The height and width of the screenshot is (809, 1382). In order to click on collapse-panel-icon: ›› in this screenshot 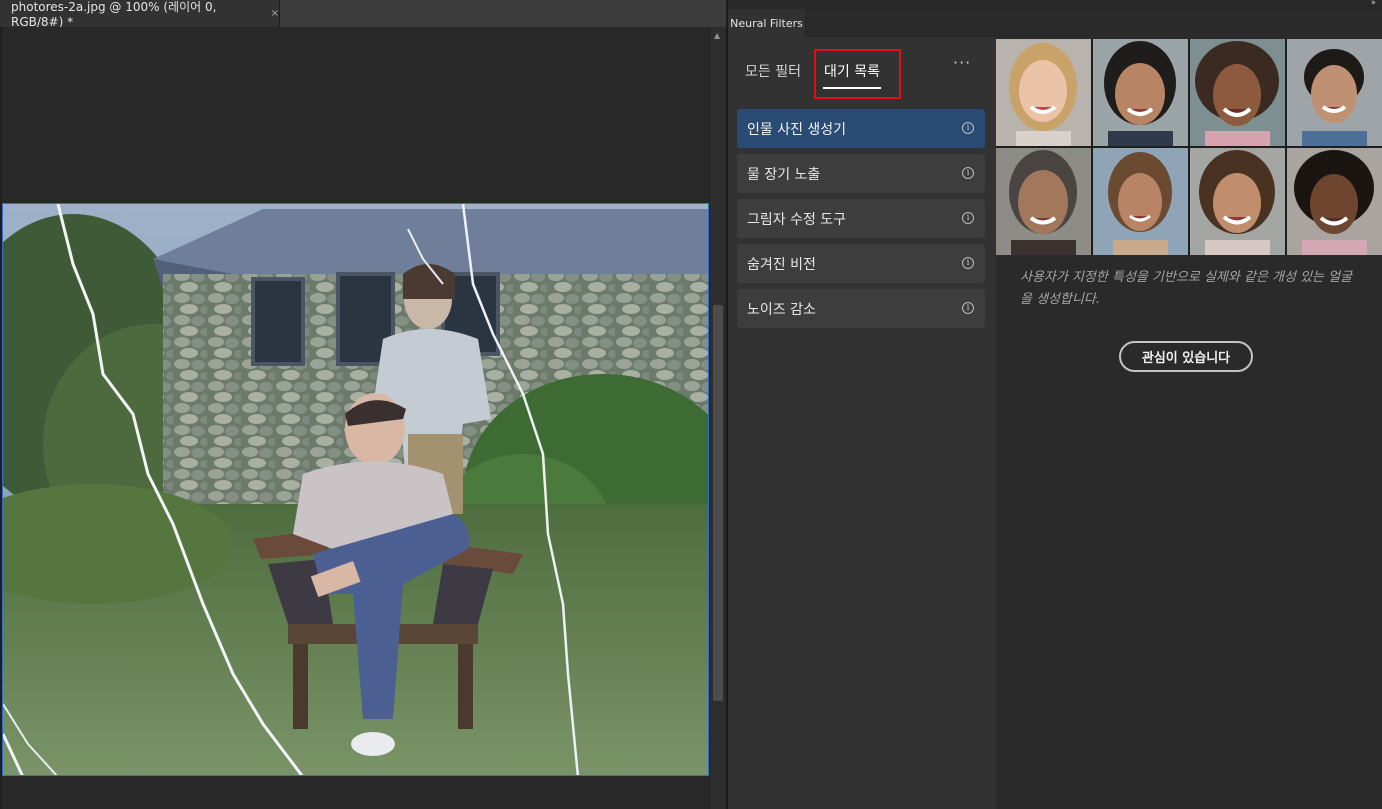, I will do `click(1373, 4)`.